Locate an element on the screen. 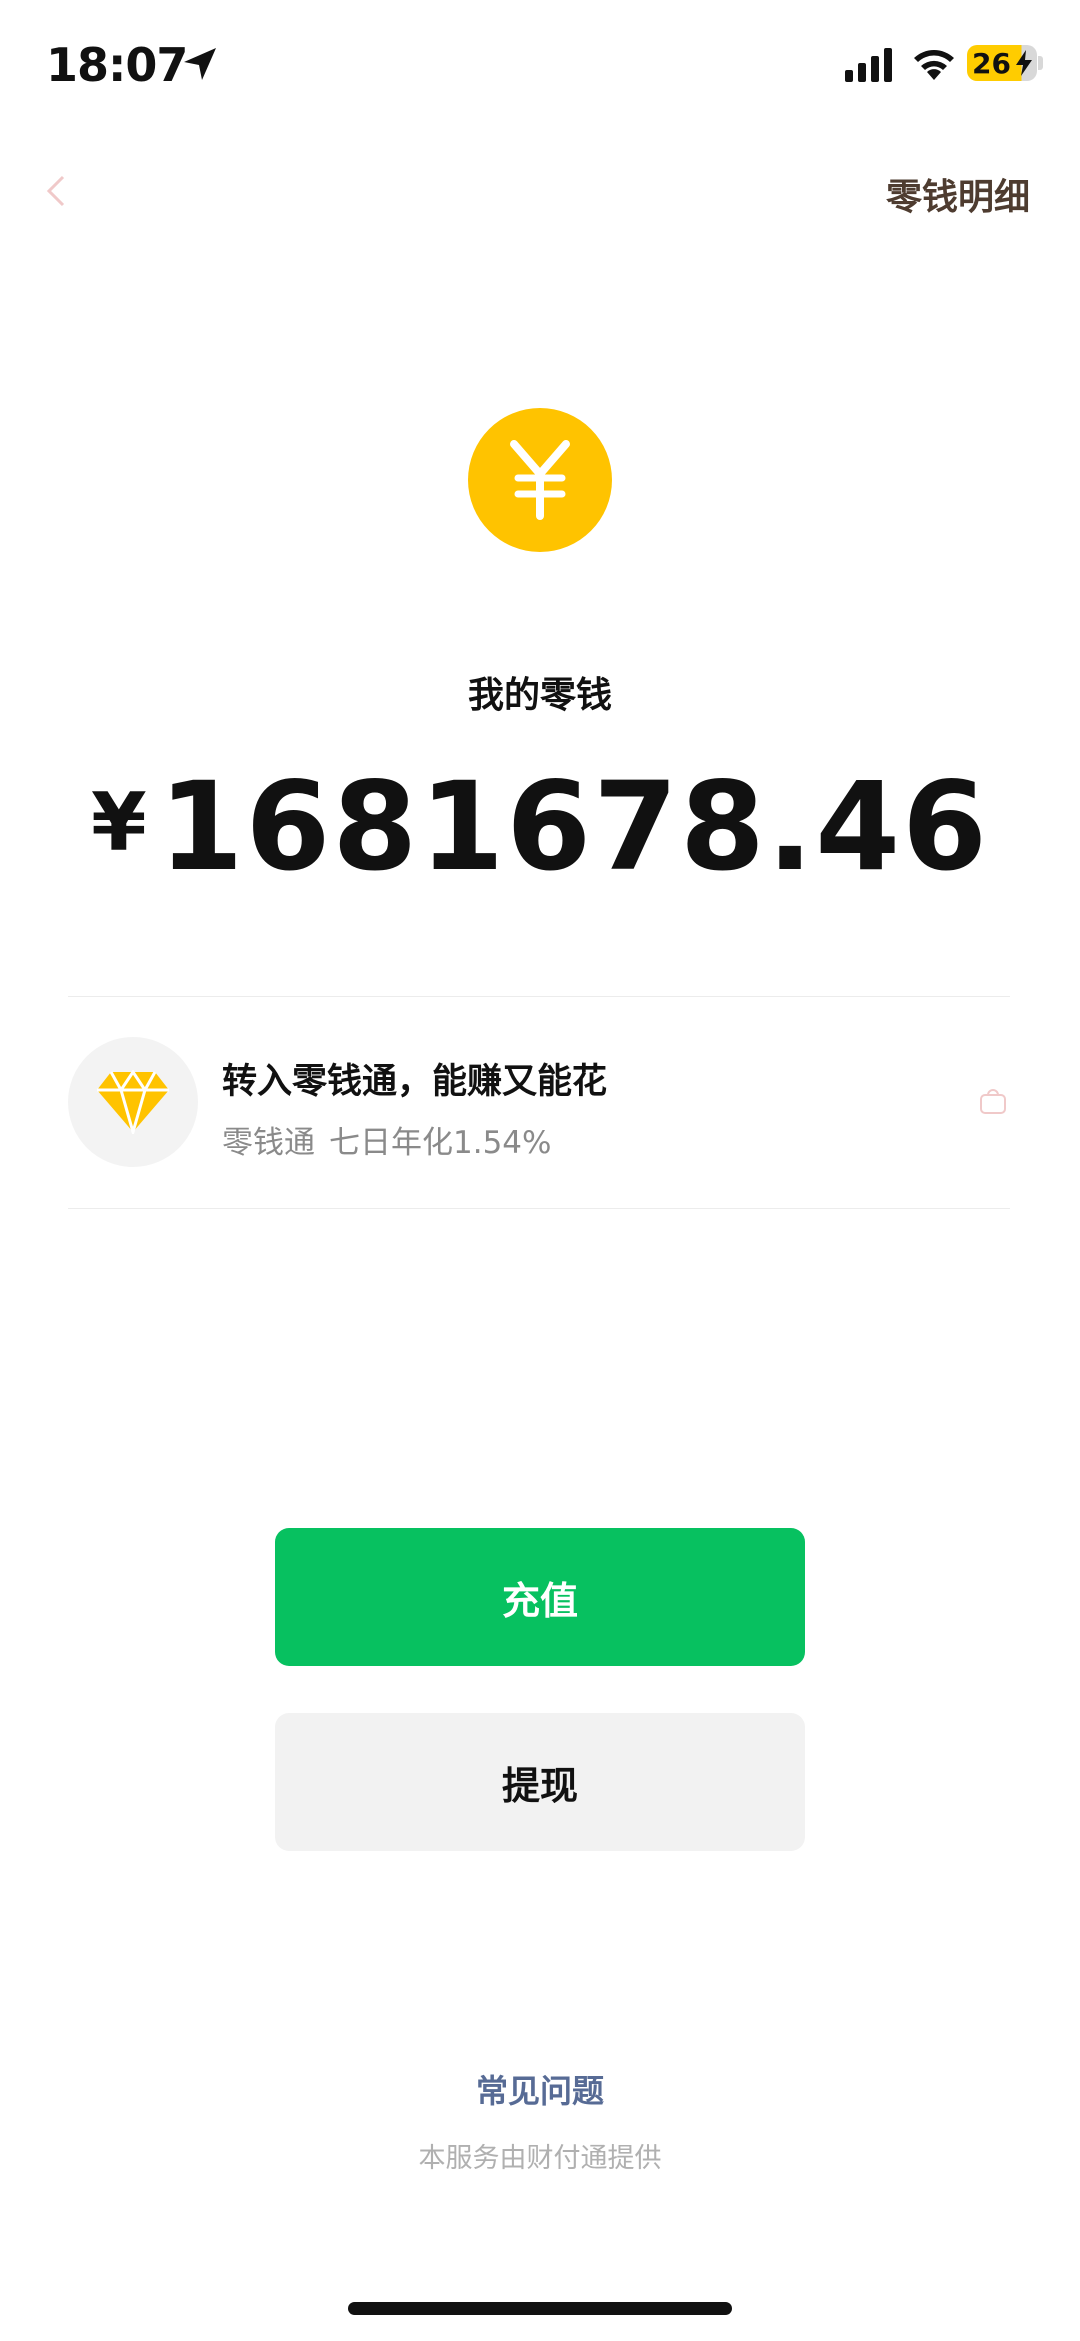 Image resolution: width=1080 pixels, height=2341 pixels. battery-indicator: 26 is located at coordinates (1002, 63).